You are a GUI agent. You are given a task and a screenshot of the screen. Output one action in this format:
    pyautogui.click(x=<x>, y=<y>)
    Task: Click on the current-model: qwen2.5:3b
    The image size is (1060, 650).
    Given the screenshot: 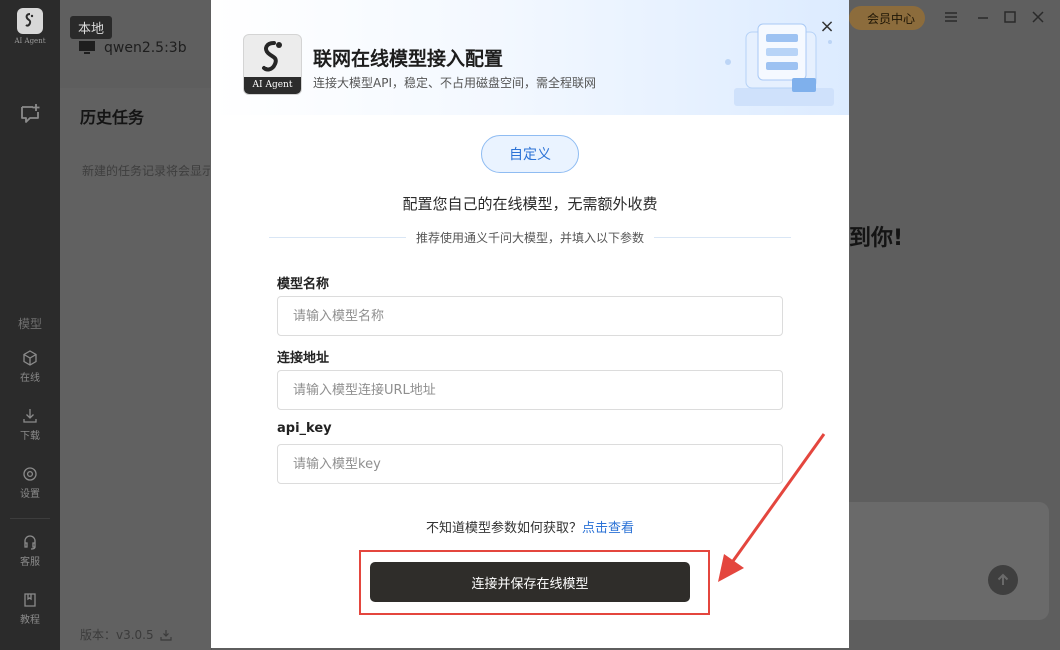 What is the action you would take?
    pyautogui.click(x=132, y=48)
    